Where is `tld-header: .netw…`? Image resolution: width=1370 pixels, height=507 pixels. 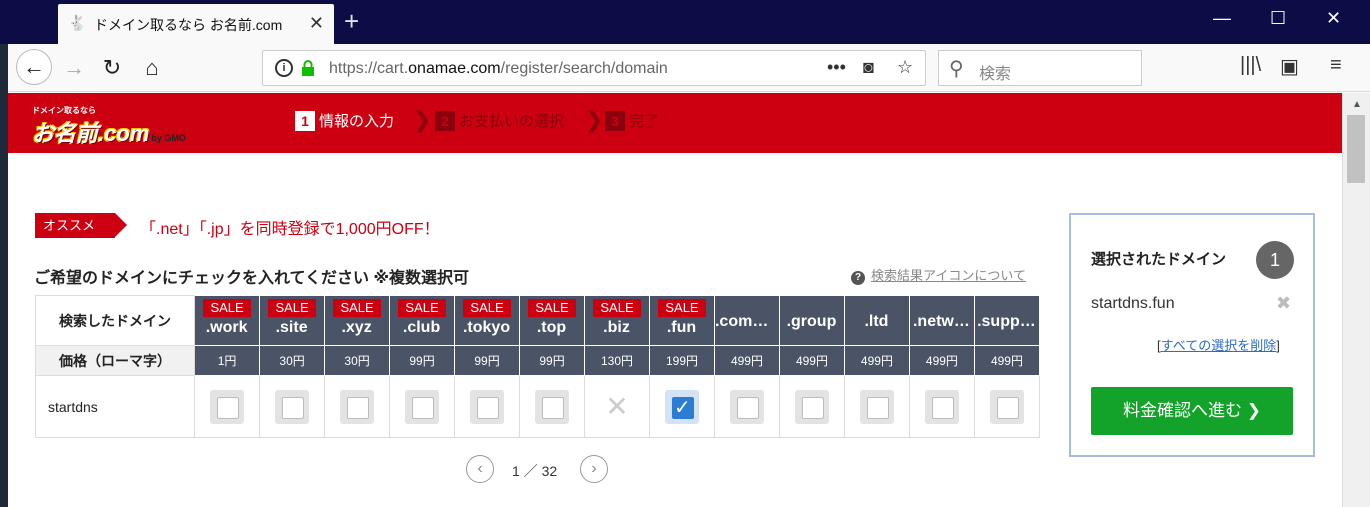
tld-header: .netw… is located at coordinates (941, 320).